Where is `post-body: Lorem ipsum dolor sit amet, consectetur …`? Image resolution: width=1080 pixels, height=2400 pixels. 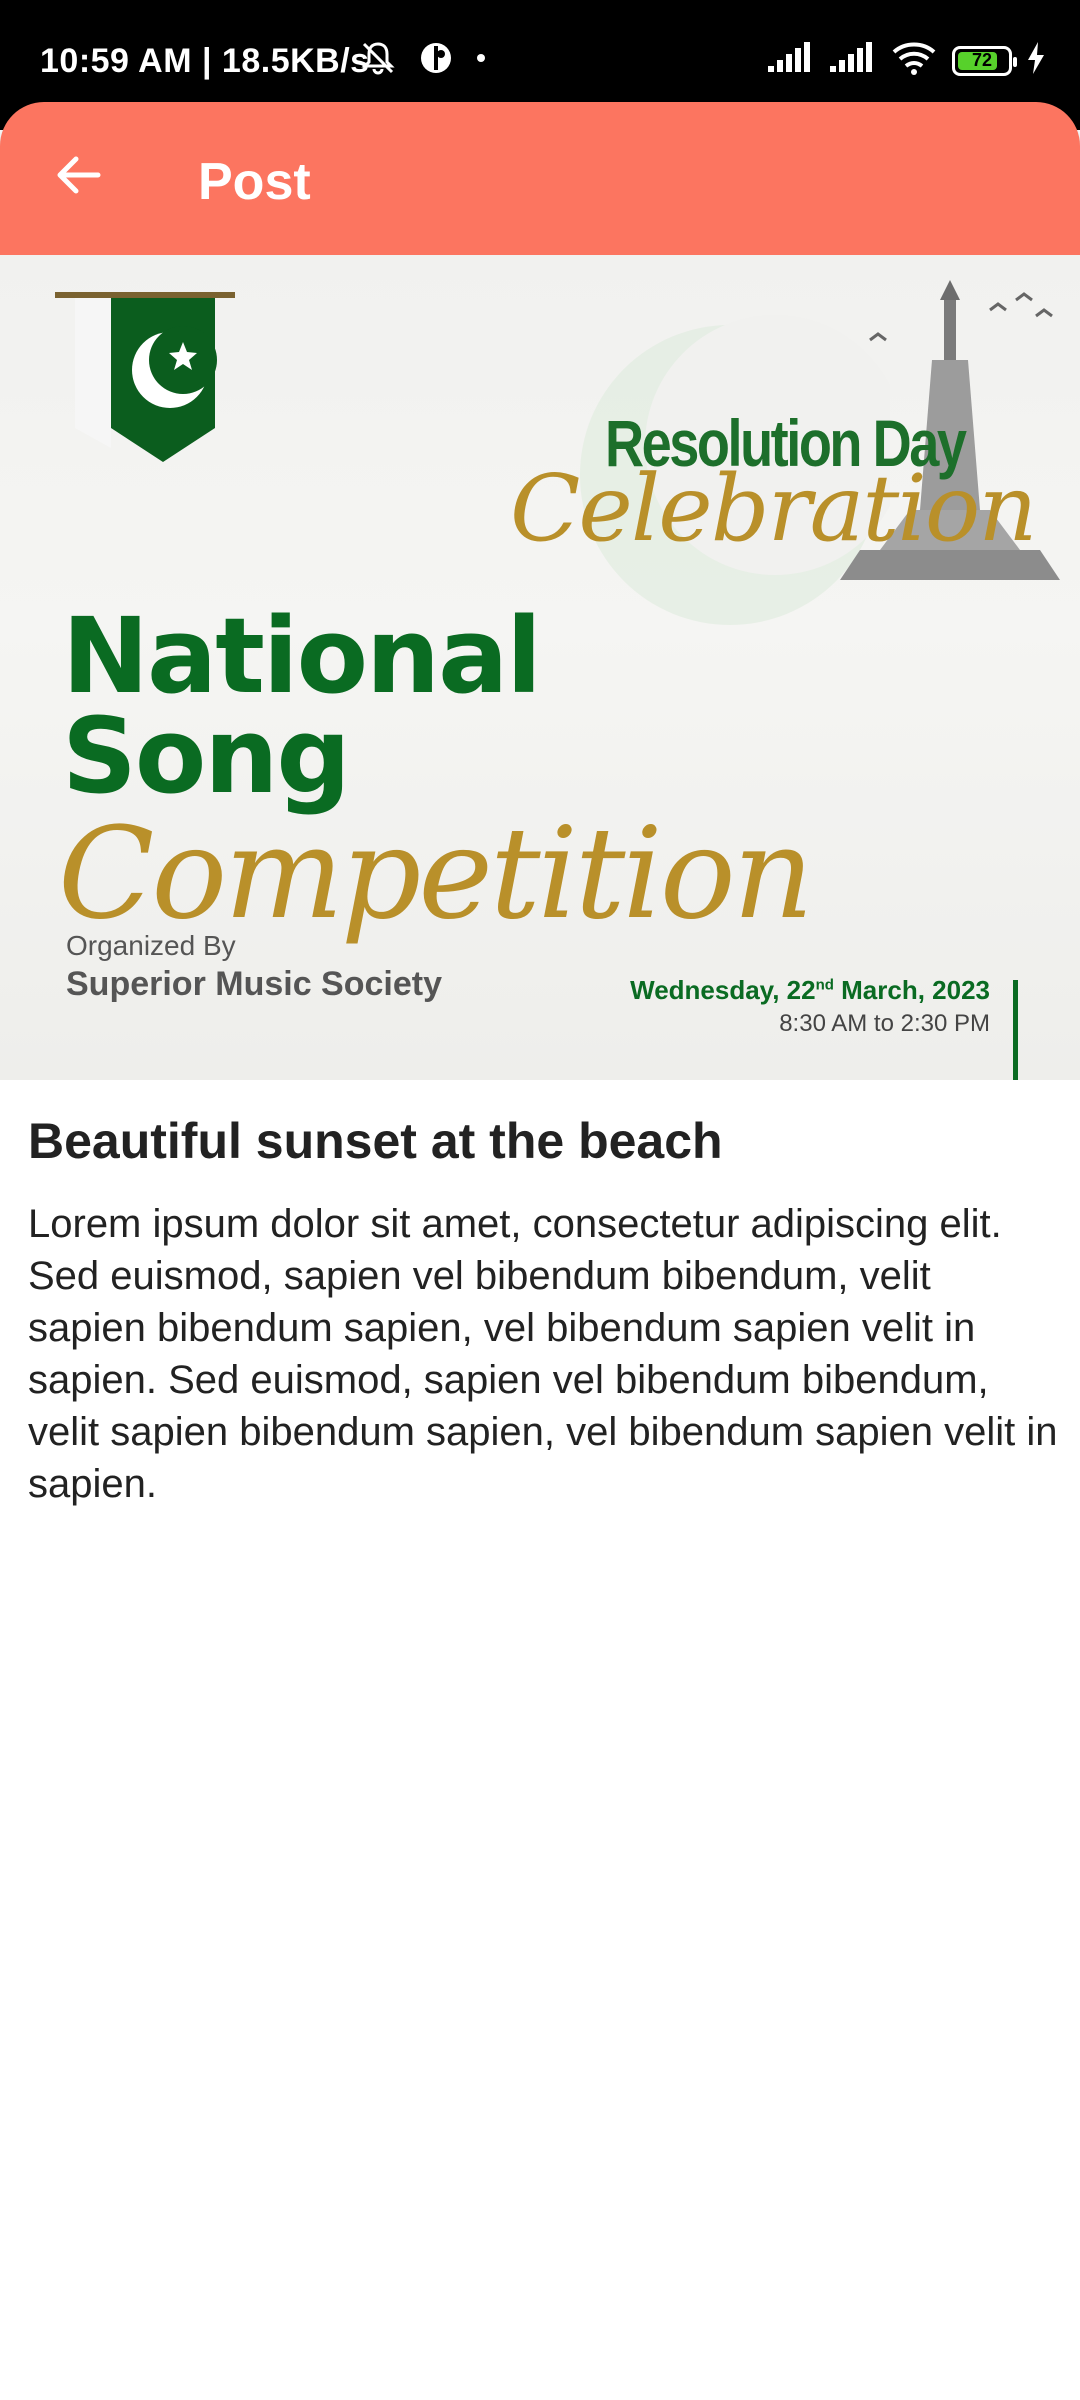 post-body: Lorem ipsum dolor sit amet, consectetur … is located at coordinates (543, 1354).